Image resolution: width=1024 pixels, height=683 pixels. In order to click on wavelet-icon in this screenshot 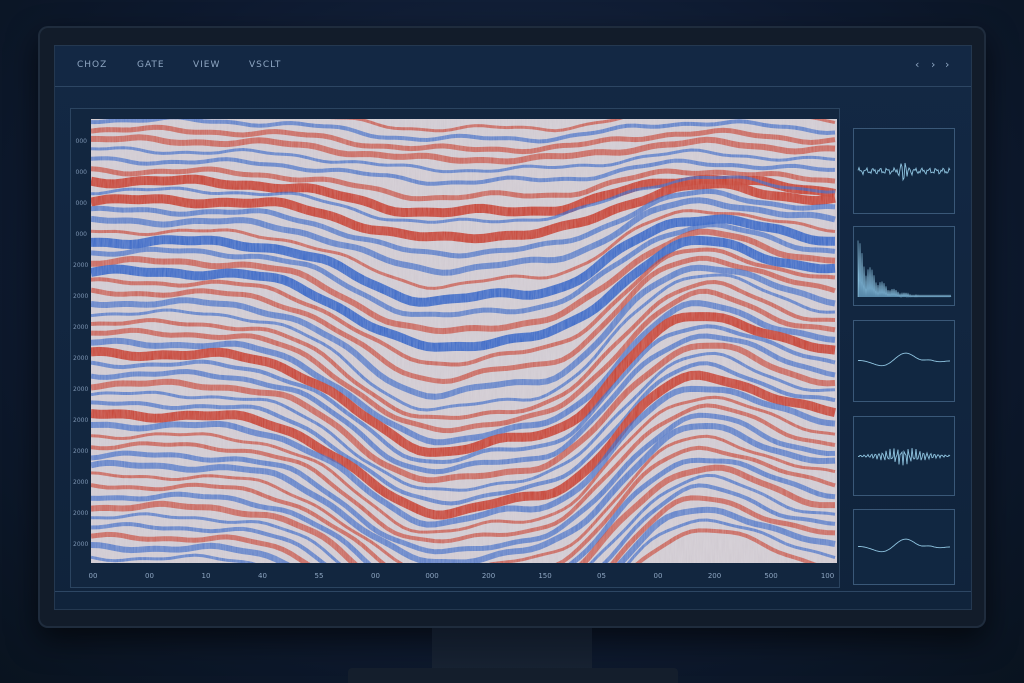, I will do `click(904, 172)`.